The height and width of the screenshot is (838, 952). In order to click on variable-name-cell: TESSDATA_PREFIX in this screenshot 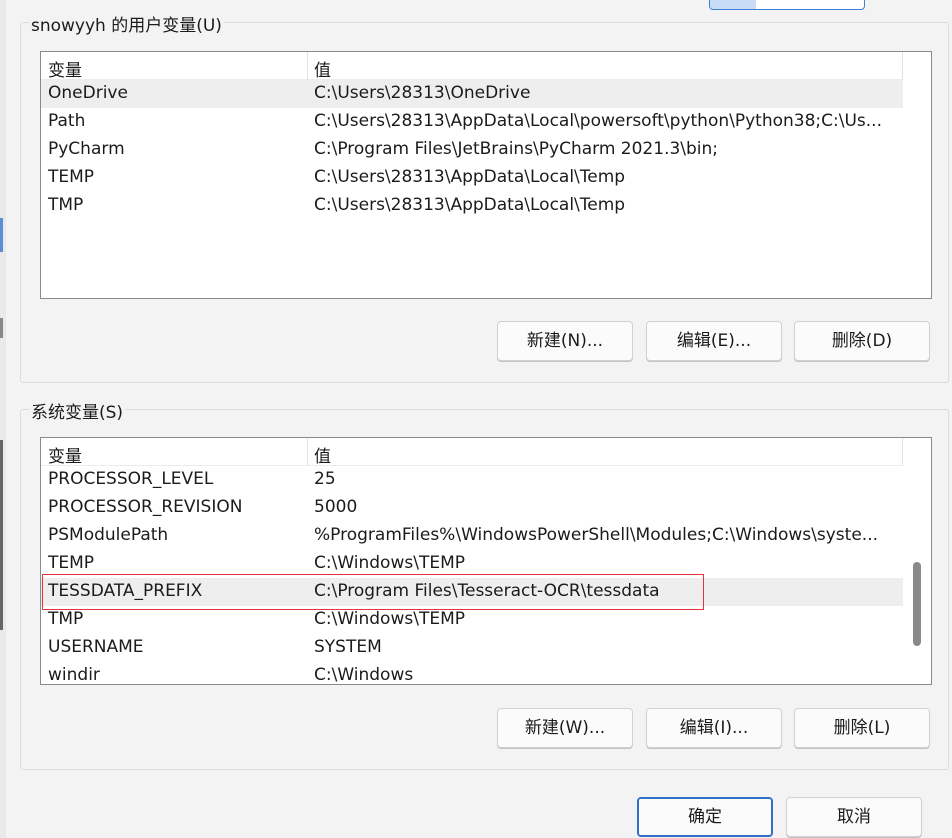, I will do `click(125, 591)`.